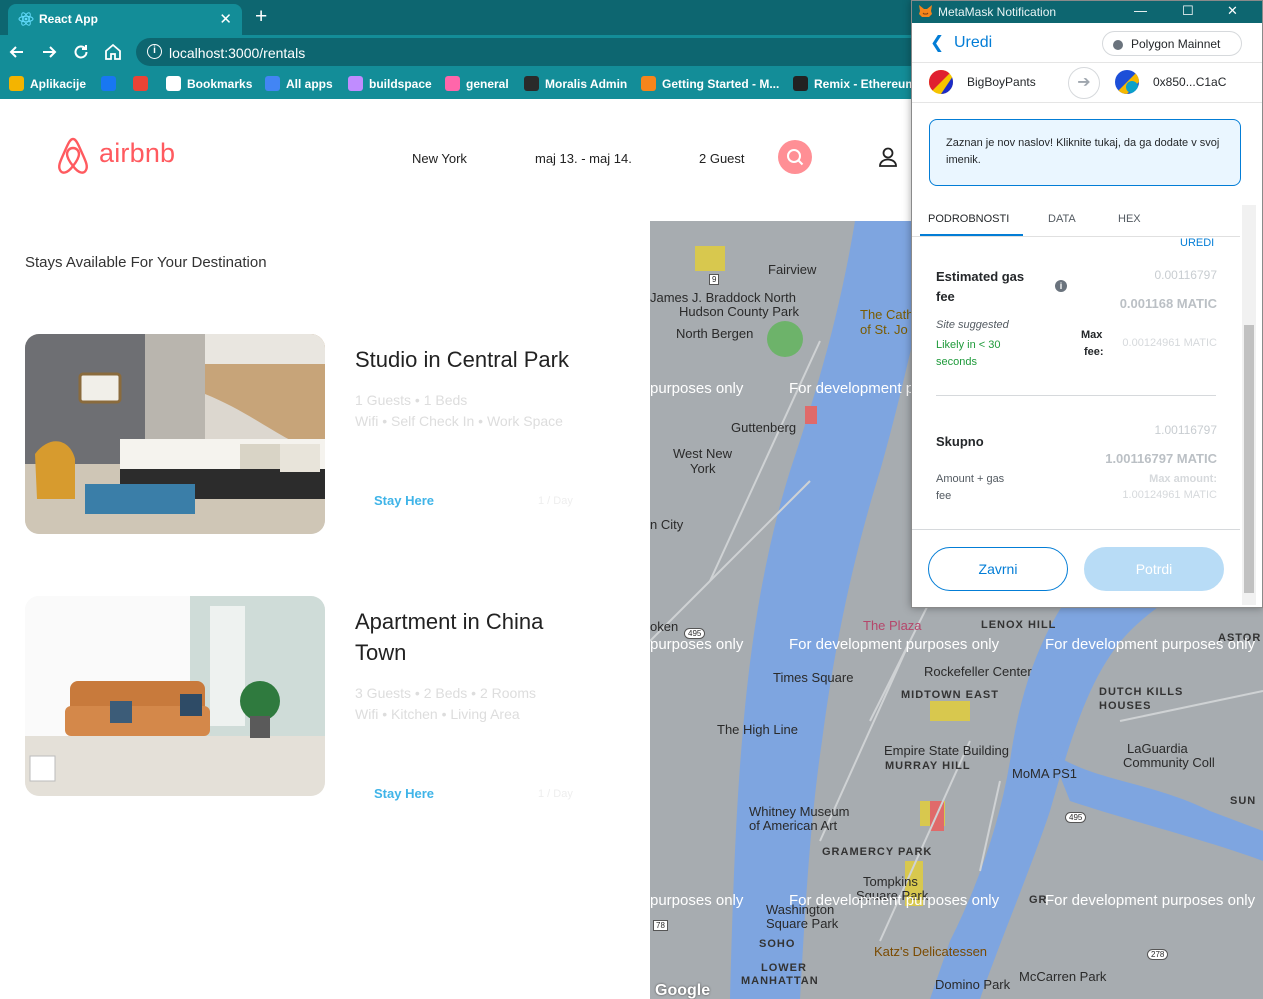 Image resolution: width=1263 pixels, height=999 pixels. Describe the element at coordinates (937, 43) in the screenshot. I see `chevron-left-icon: ❮` at that location.